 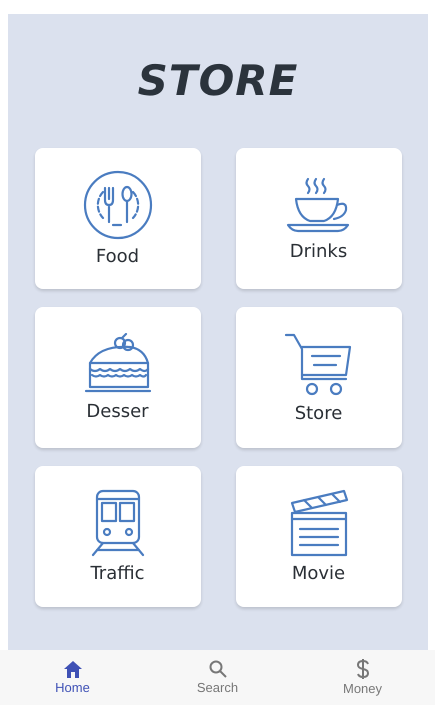 What do you see at coordinates (73, 669) in the screenshot?
I see `home-icon` at bounding box center [73, 669].